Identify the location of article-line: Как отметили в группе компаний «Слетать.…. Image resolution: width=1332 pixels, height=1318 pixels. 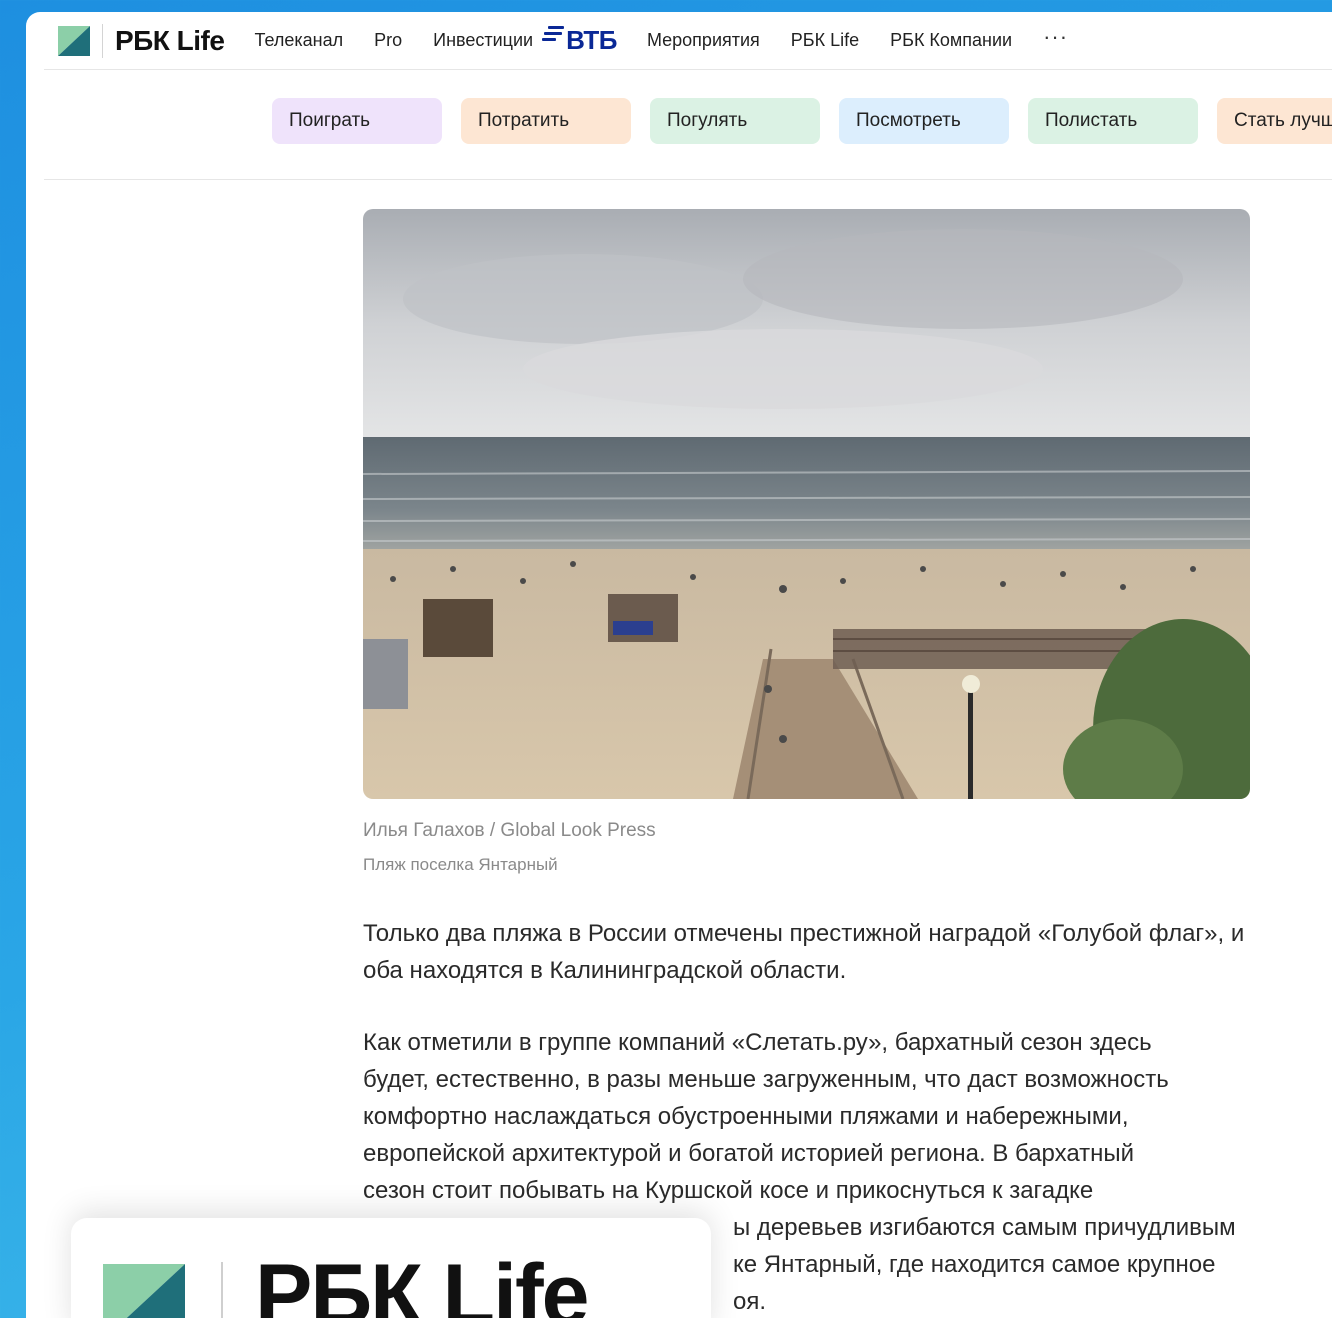
(757, 1042).